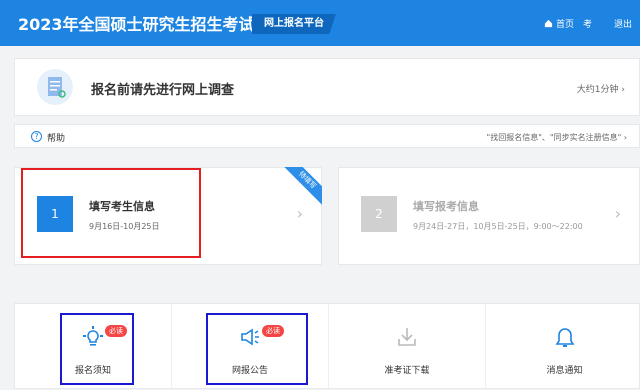  What do you see at coordinates (564, 371) in the screenshot?
I see `tile-label: 消息通知` at bounding box center [564, 371].